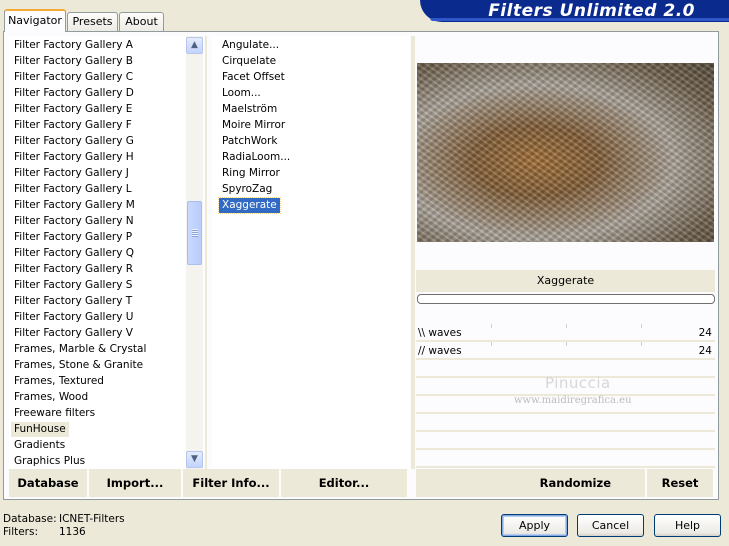 The height and width of the screenshot is (546, 729). What do you see at coordinates (74, 157) in the screenshot?
I see `category-item: Filter Factory Gallery H` at bounding box center [74, 157].